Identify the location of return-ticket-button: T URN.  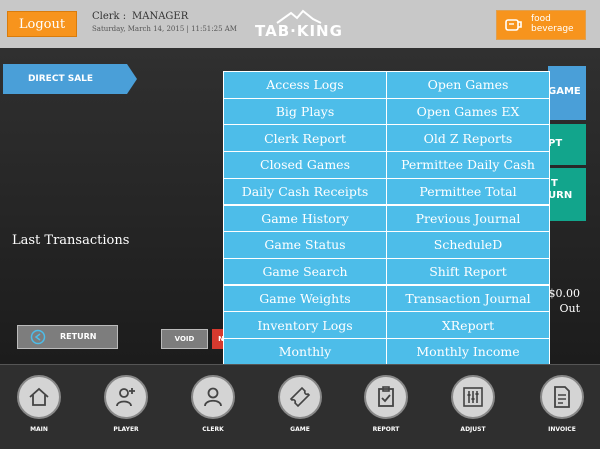
(567, 194).